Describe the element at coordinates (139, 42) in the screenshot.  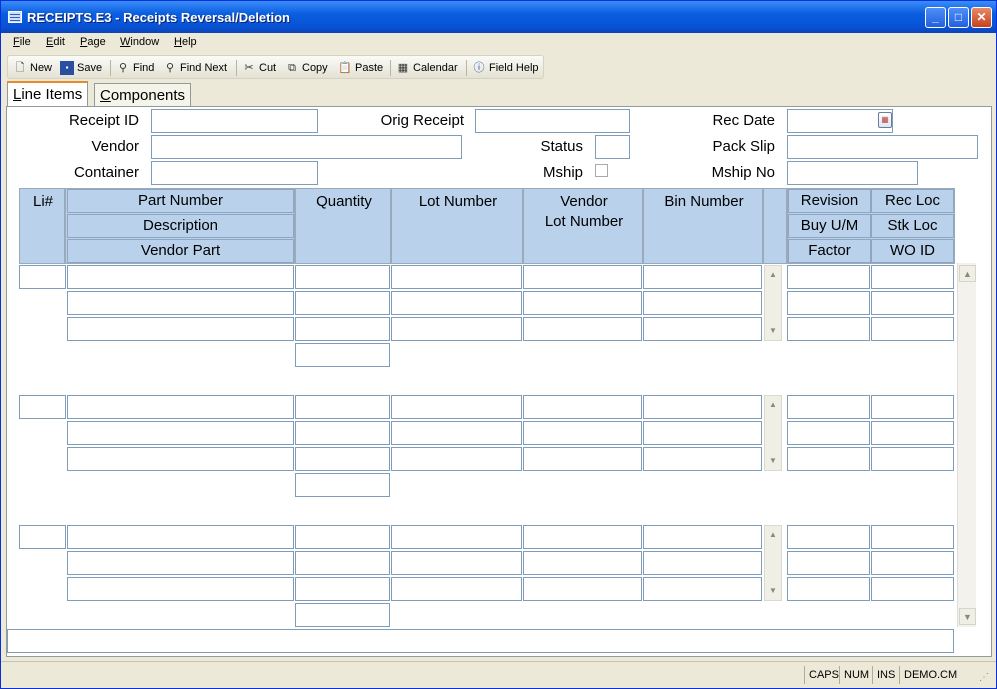
I see `menu-window: Window` at that location.